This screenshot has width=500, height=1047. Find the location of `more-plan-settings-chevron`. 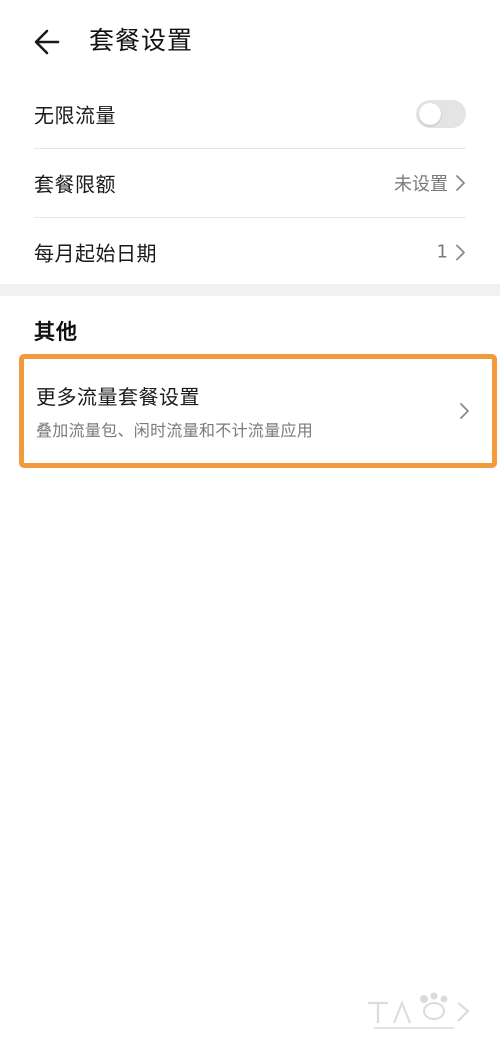

more-plan-settings-chevron is located at coordinates (464, 413).